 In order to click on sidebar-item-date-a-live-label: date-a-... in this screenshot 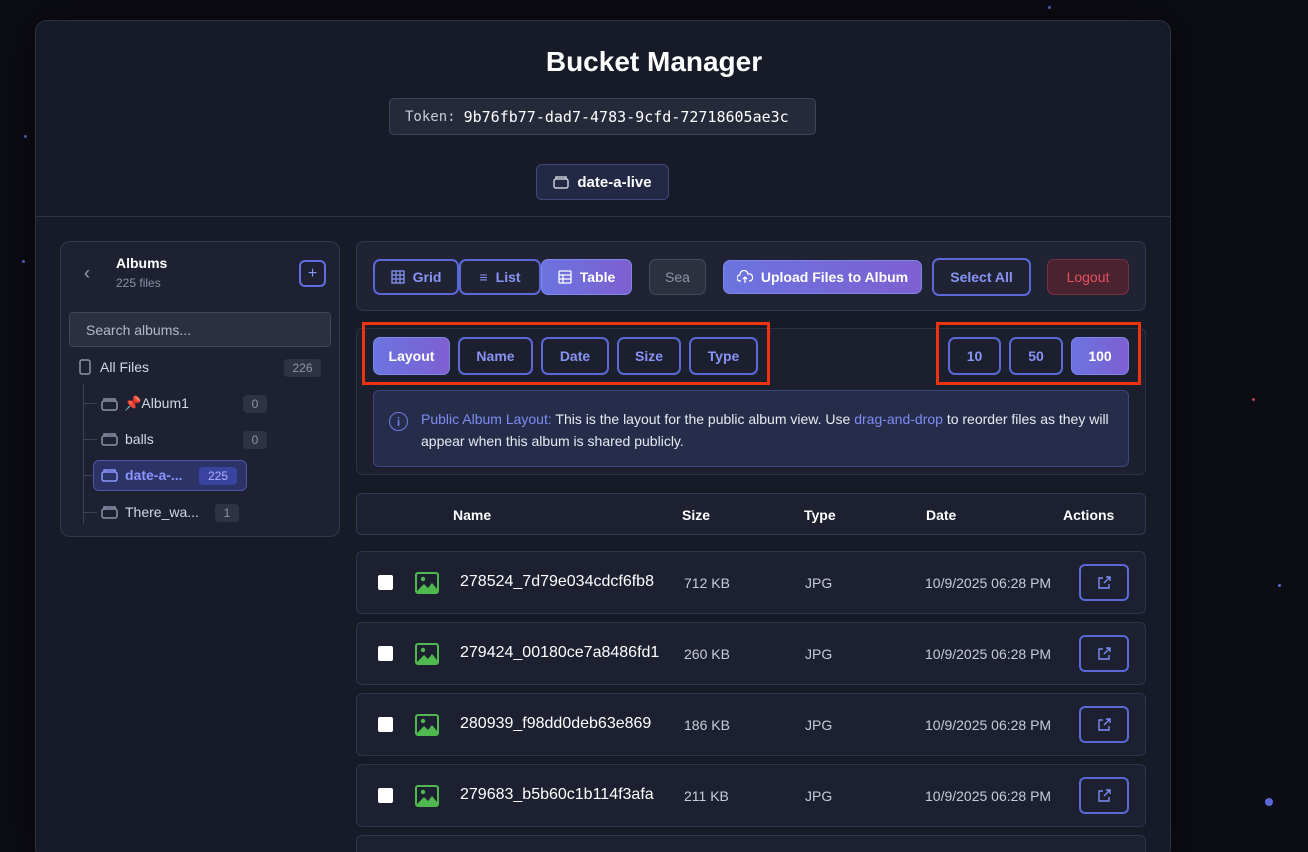, I will do `click(142, 475)`.